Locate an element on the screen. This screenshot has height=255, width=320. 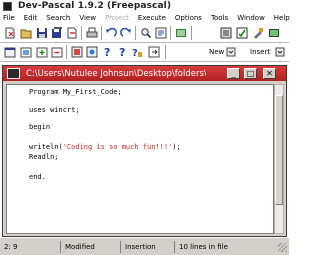
menu-window: Window is located at coordinates (251, 18).